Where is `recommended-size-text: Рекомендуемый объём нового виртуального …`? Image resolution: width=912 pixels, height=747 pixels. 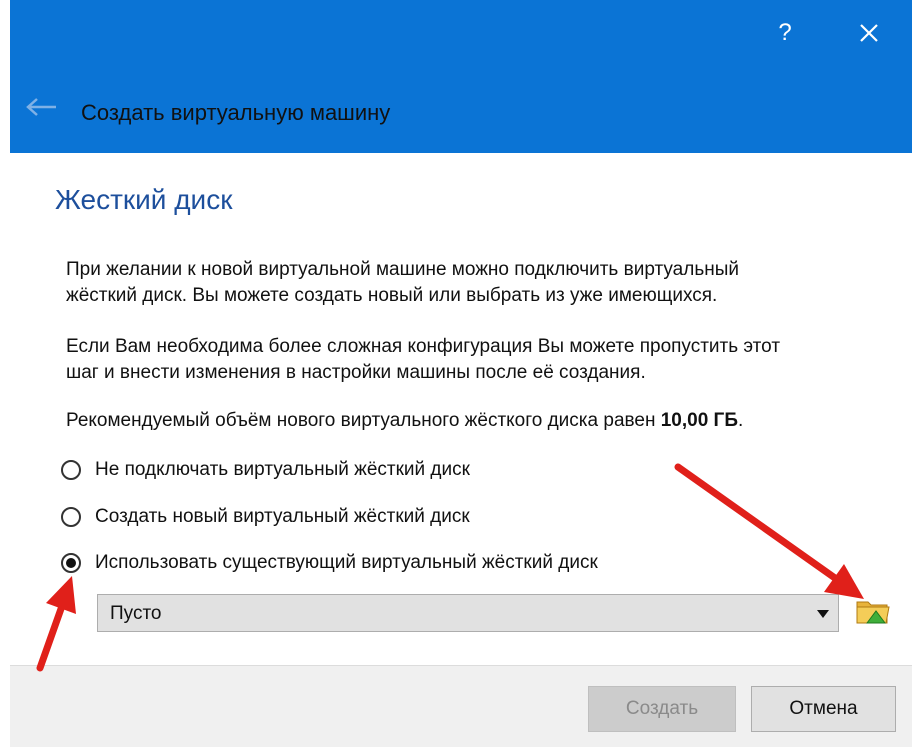 recommended-size-text: Рекомендуемый объём нового виртуального … is located at coordinates (404, 421).